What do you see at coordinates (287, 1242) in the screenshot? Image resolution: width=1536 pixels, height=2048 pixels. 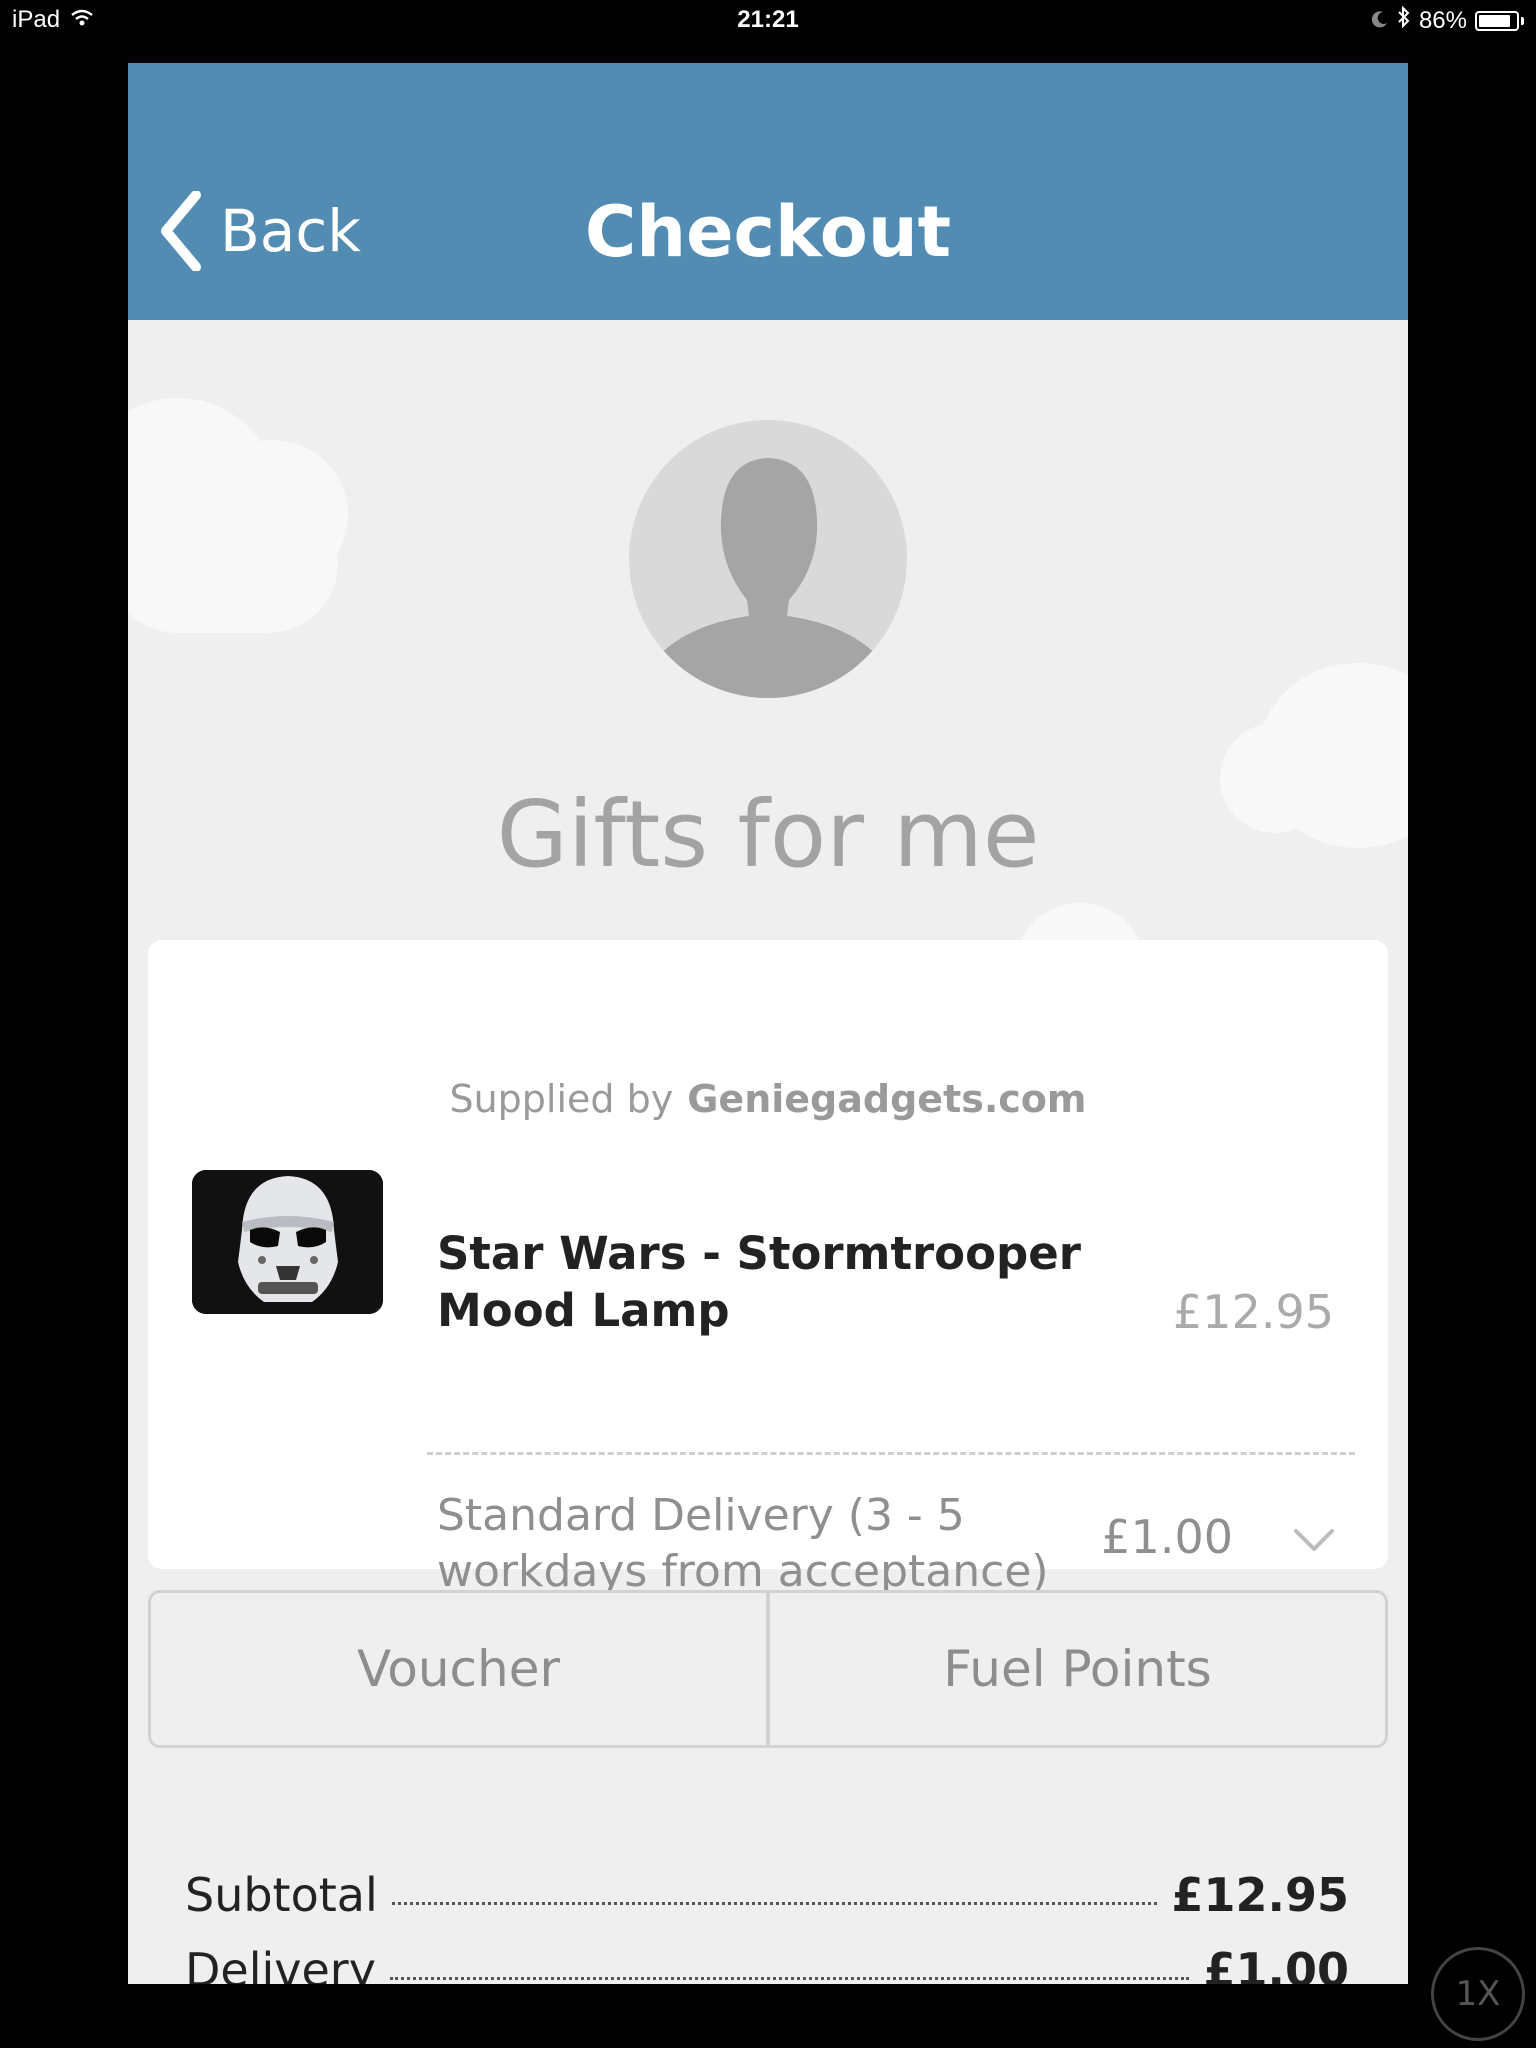 I see `product-image` at bounding box center [287, 1242].